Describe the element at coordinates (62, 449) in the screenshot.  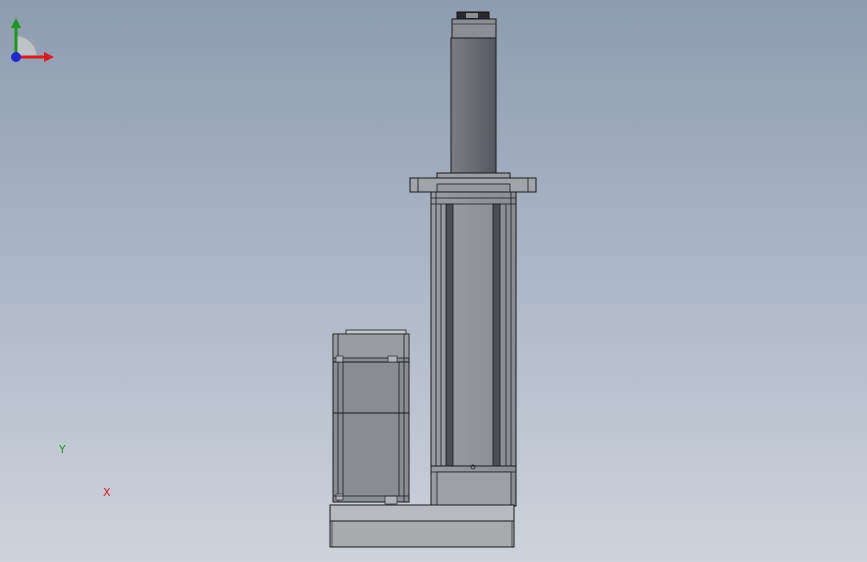
I see `y-axis-label: Y` at that location.